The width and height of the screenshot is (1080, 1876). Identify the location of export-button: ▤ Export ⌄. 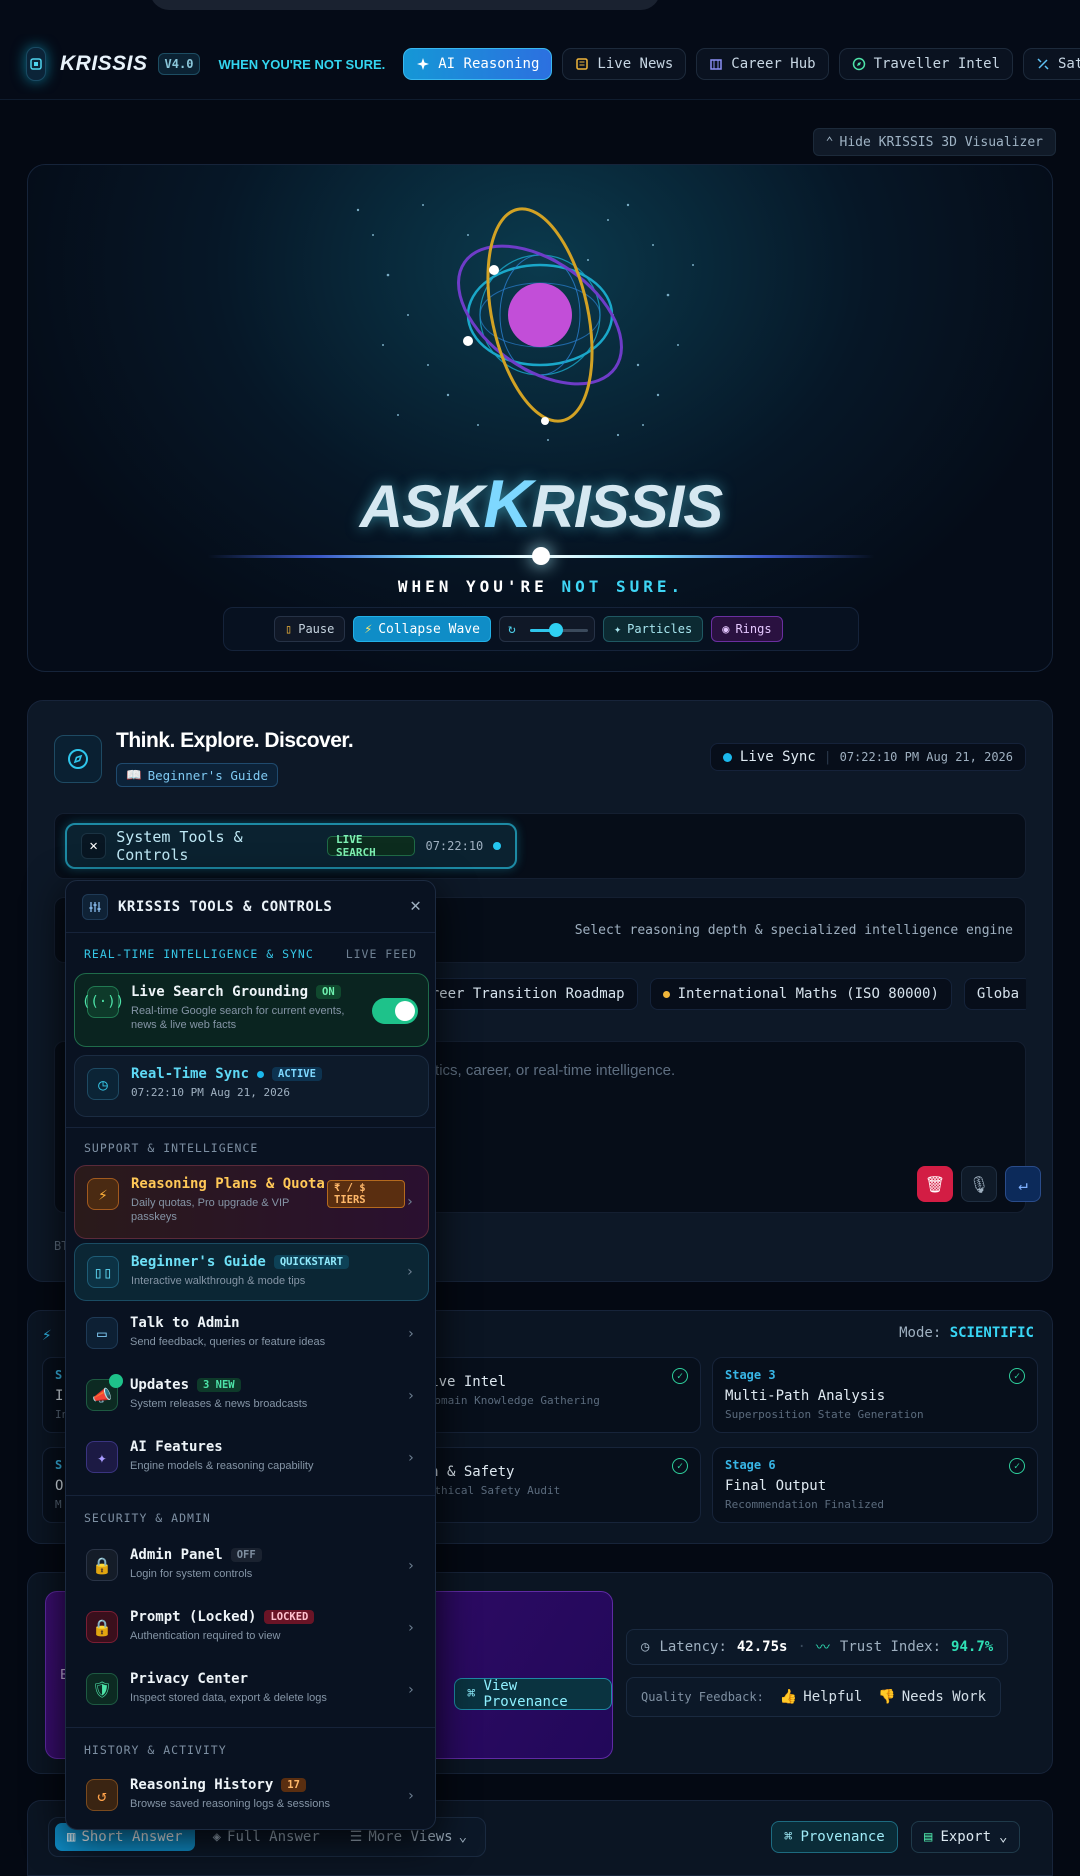
(966, 1837).